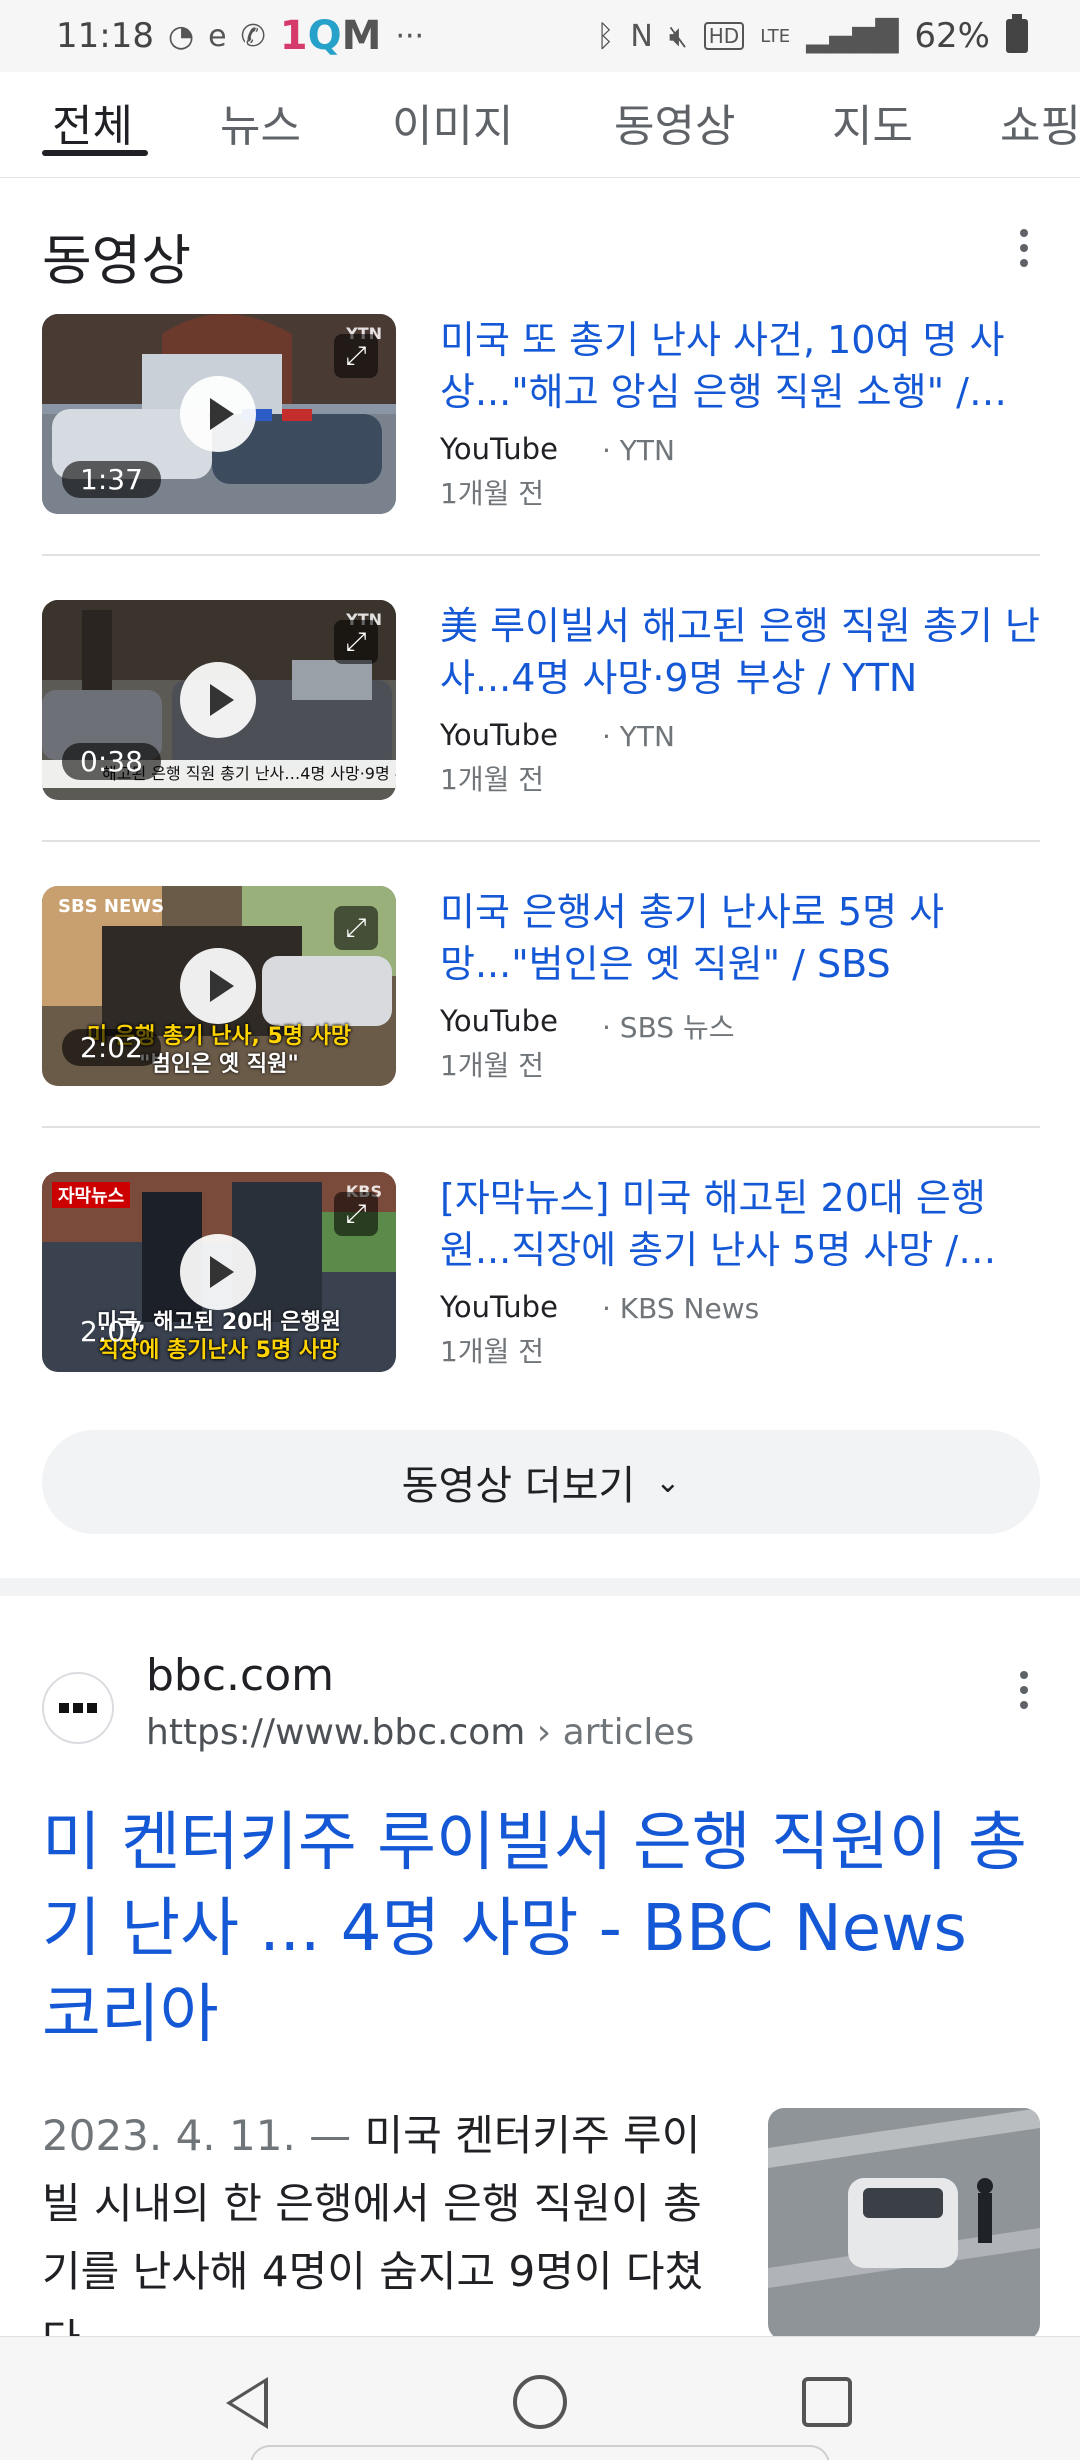  Describe the element at coordinates (260, 122) in the screenshot. I see `tab-news: 뉴스` at that location.